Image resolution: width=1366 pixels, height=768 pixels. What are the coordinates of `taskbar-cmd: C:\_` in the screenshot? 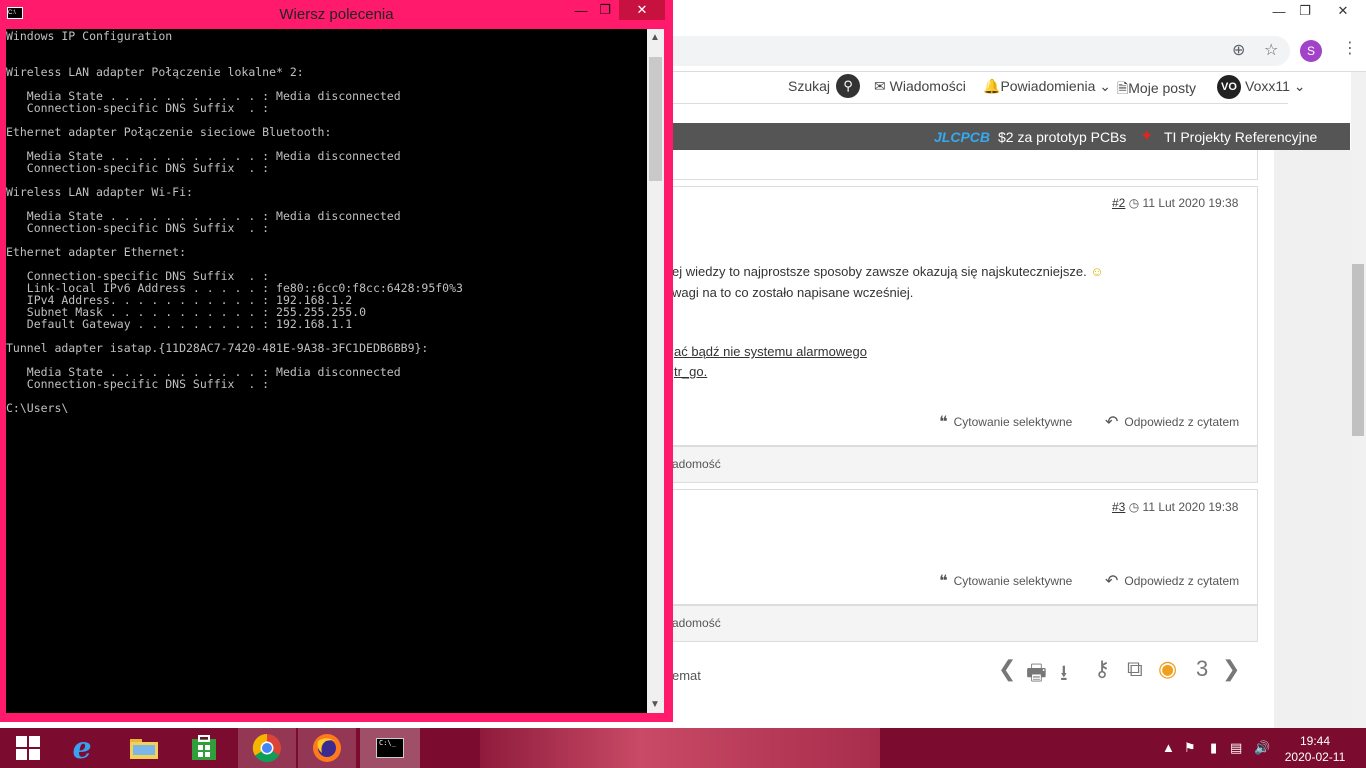 It's located at (390, 748).